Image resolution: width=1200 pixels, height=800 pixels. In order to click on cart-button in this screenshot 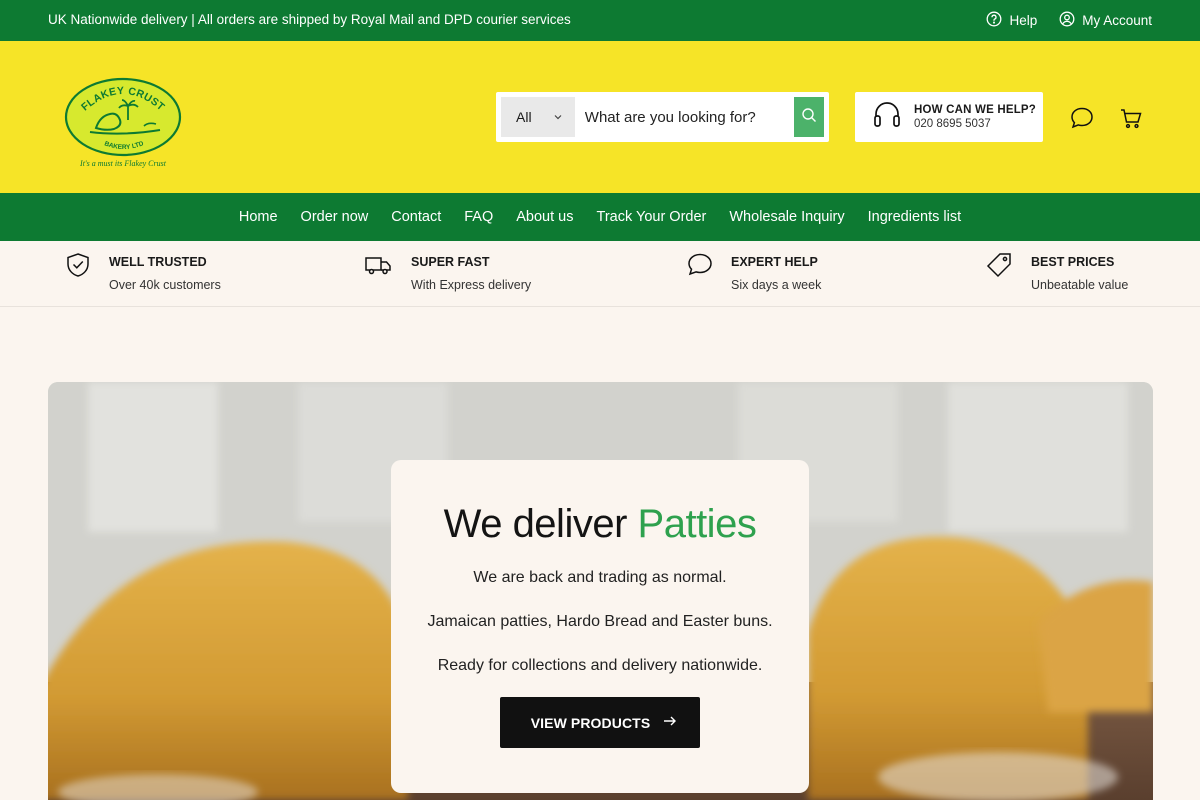, I will do `click(1131, 118)`.